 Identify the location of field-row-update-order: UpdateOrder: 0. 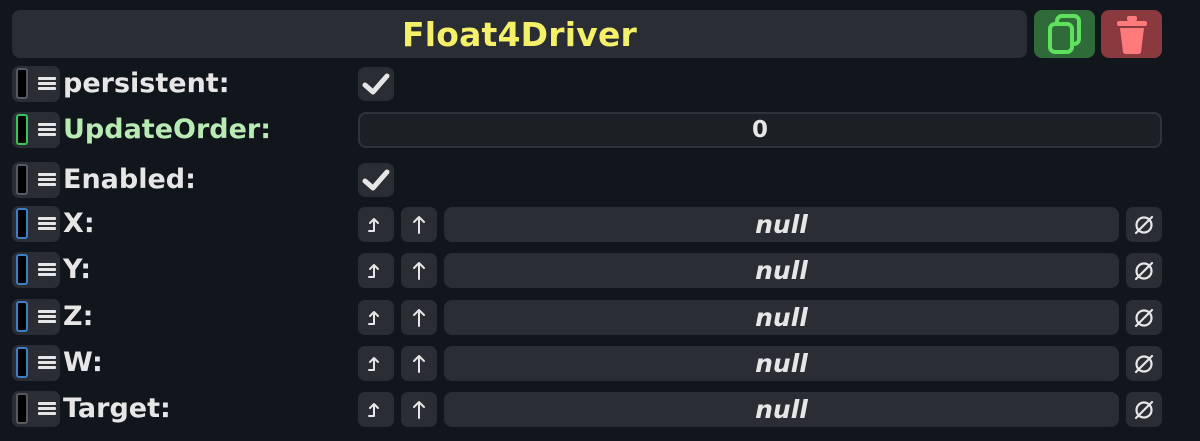
(600, 131).